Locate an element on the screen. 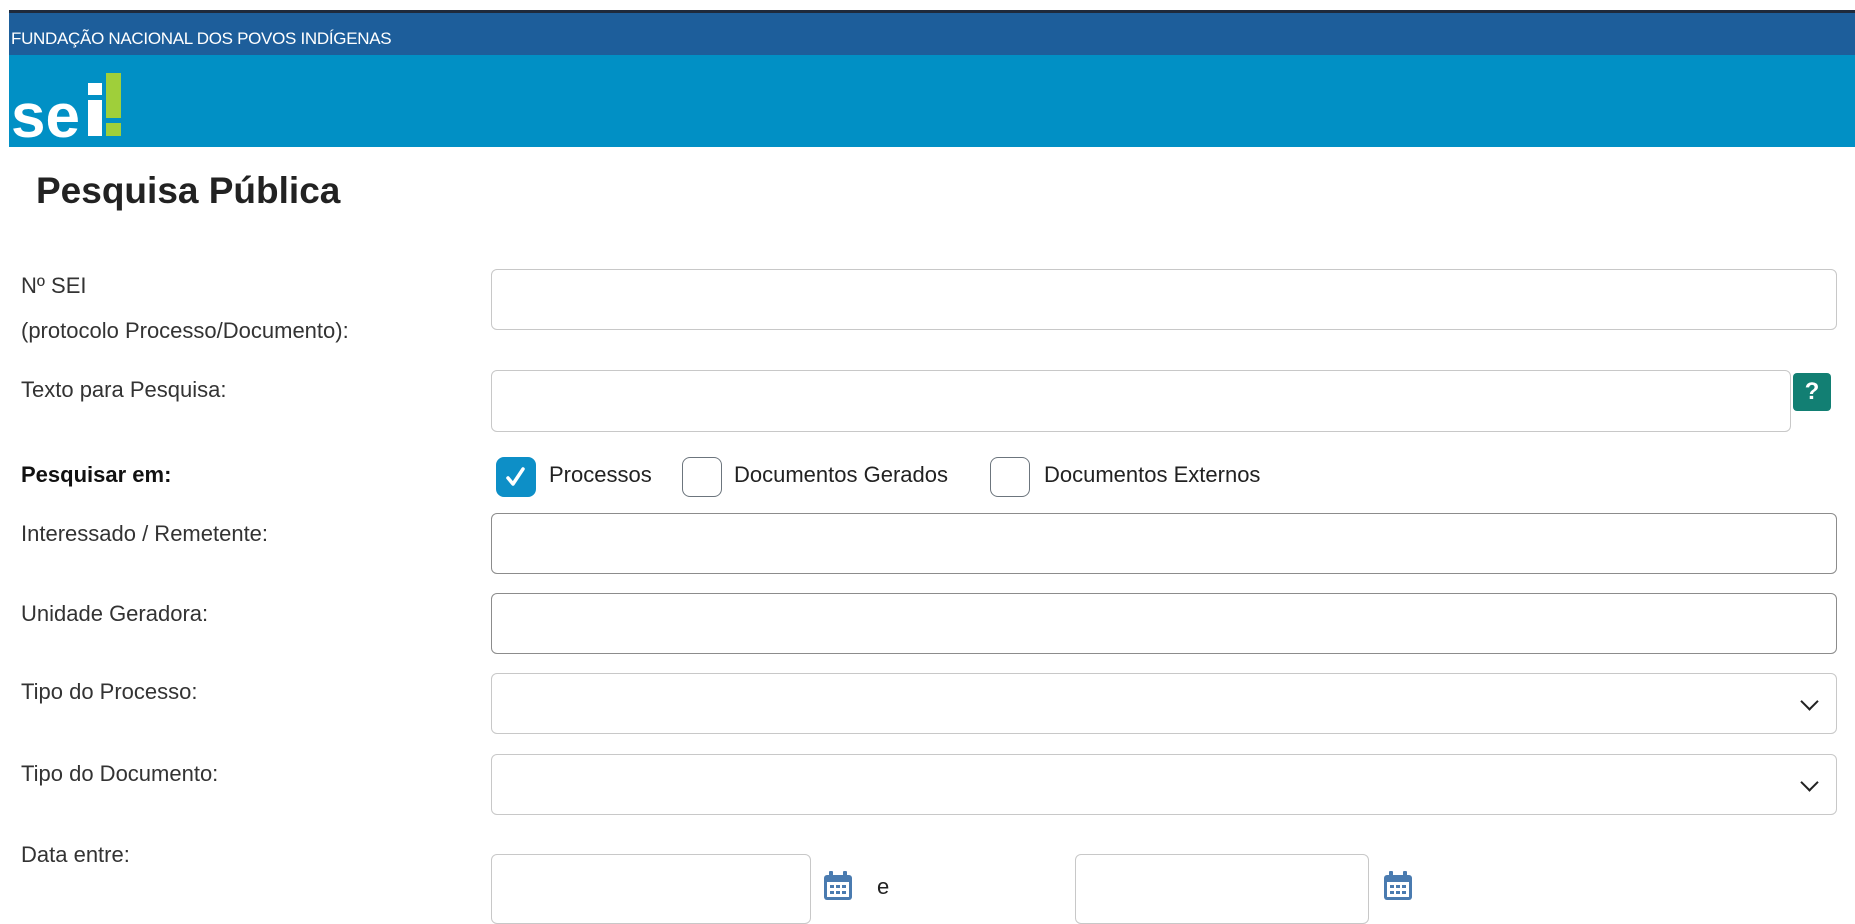 Image resolution: width=1855 pixels, height=924 pixels. search-in-label: Pesquisar em: is located at coordinates (96, 474).